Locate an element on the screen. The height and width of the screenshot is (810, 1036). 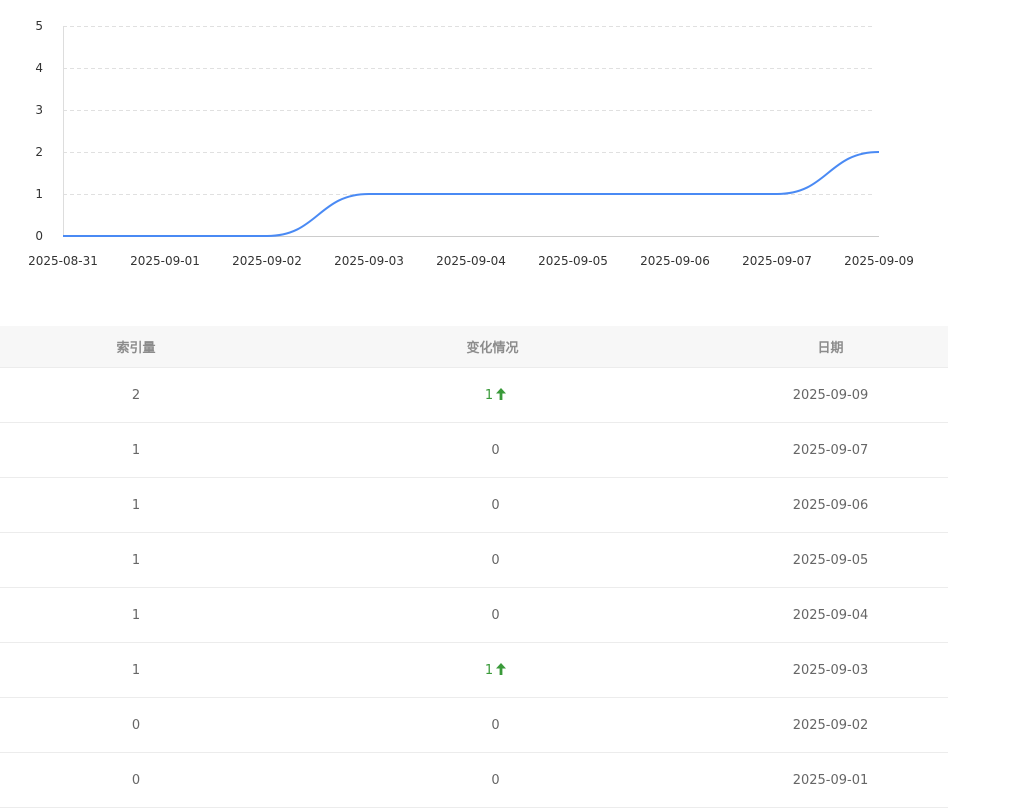
table-header-row: 索引量 变化情况 日期 is located at coordinates (474, 347).